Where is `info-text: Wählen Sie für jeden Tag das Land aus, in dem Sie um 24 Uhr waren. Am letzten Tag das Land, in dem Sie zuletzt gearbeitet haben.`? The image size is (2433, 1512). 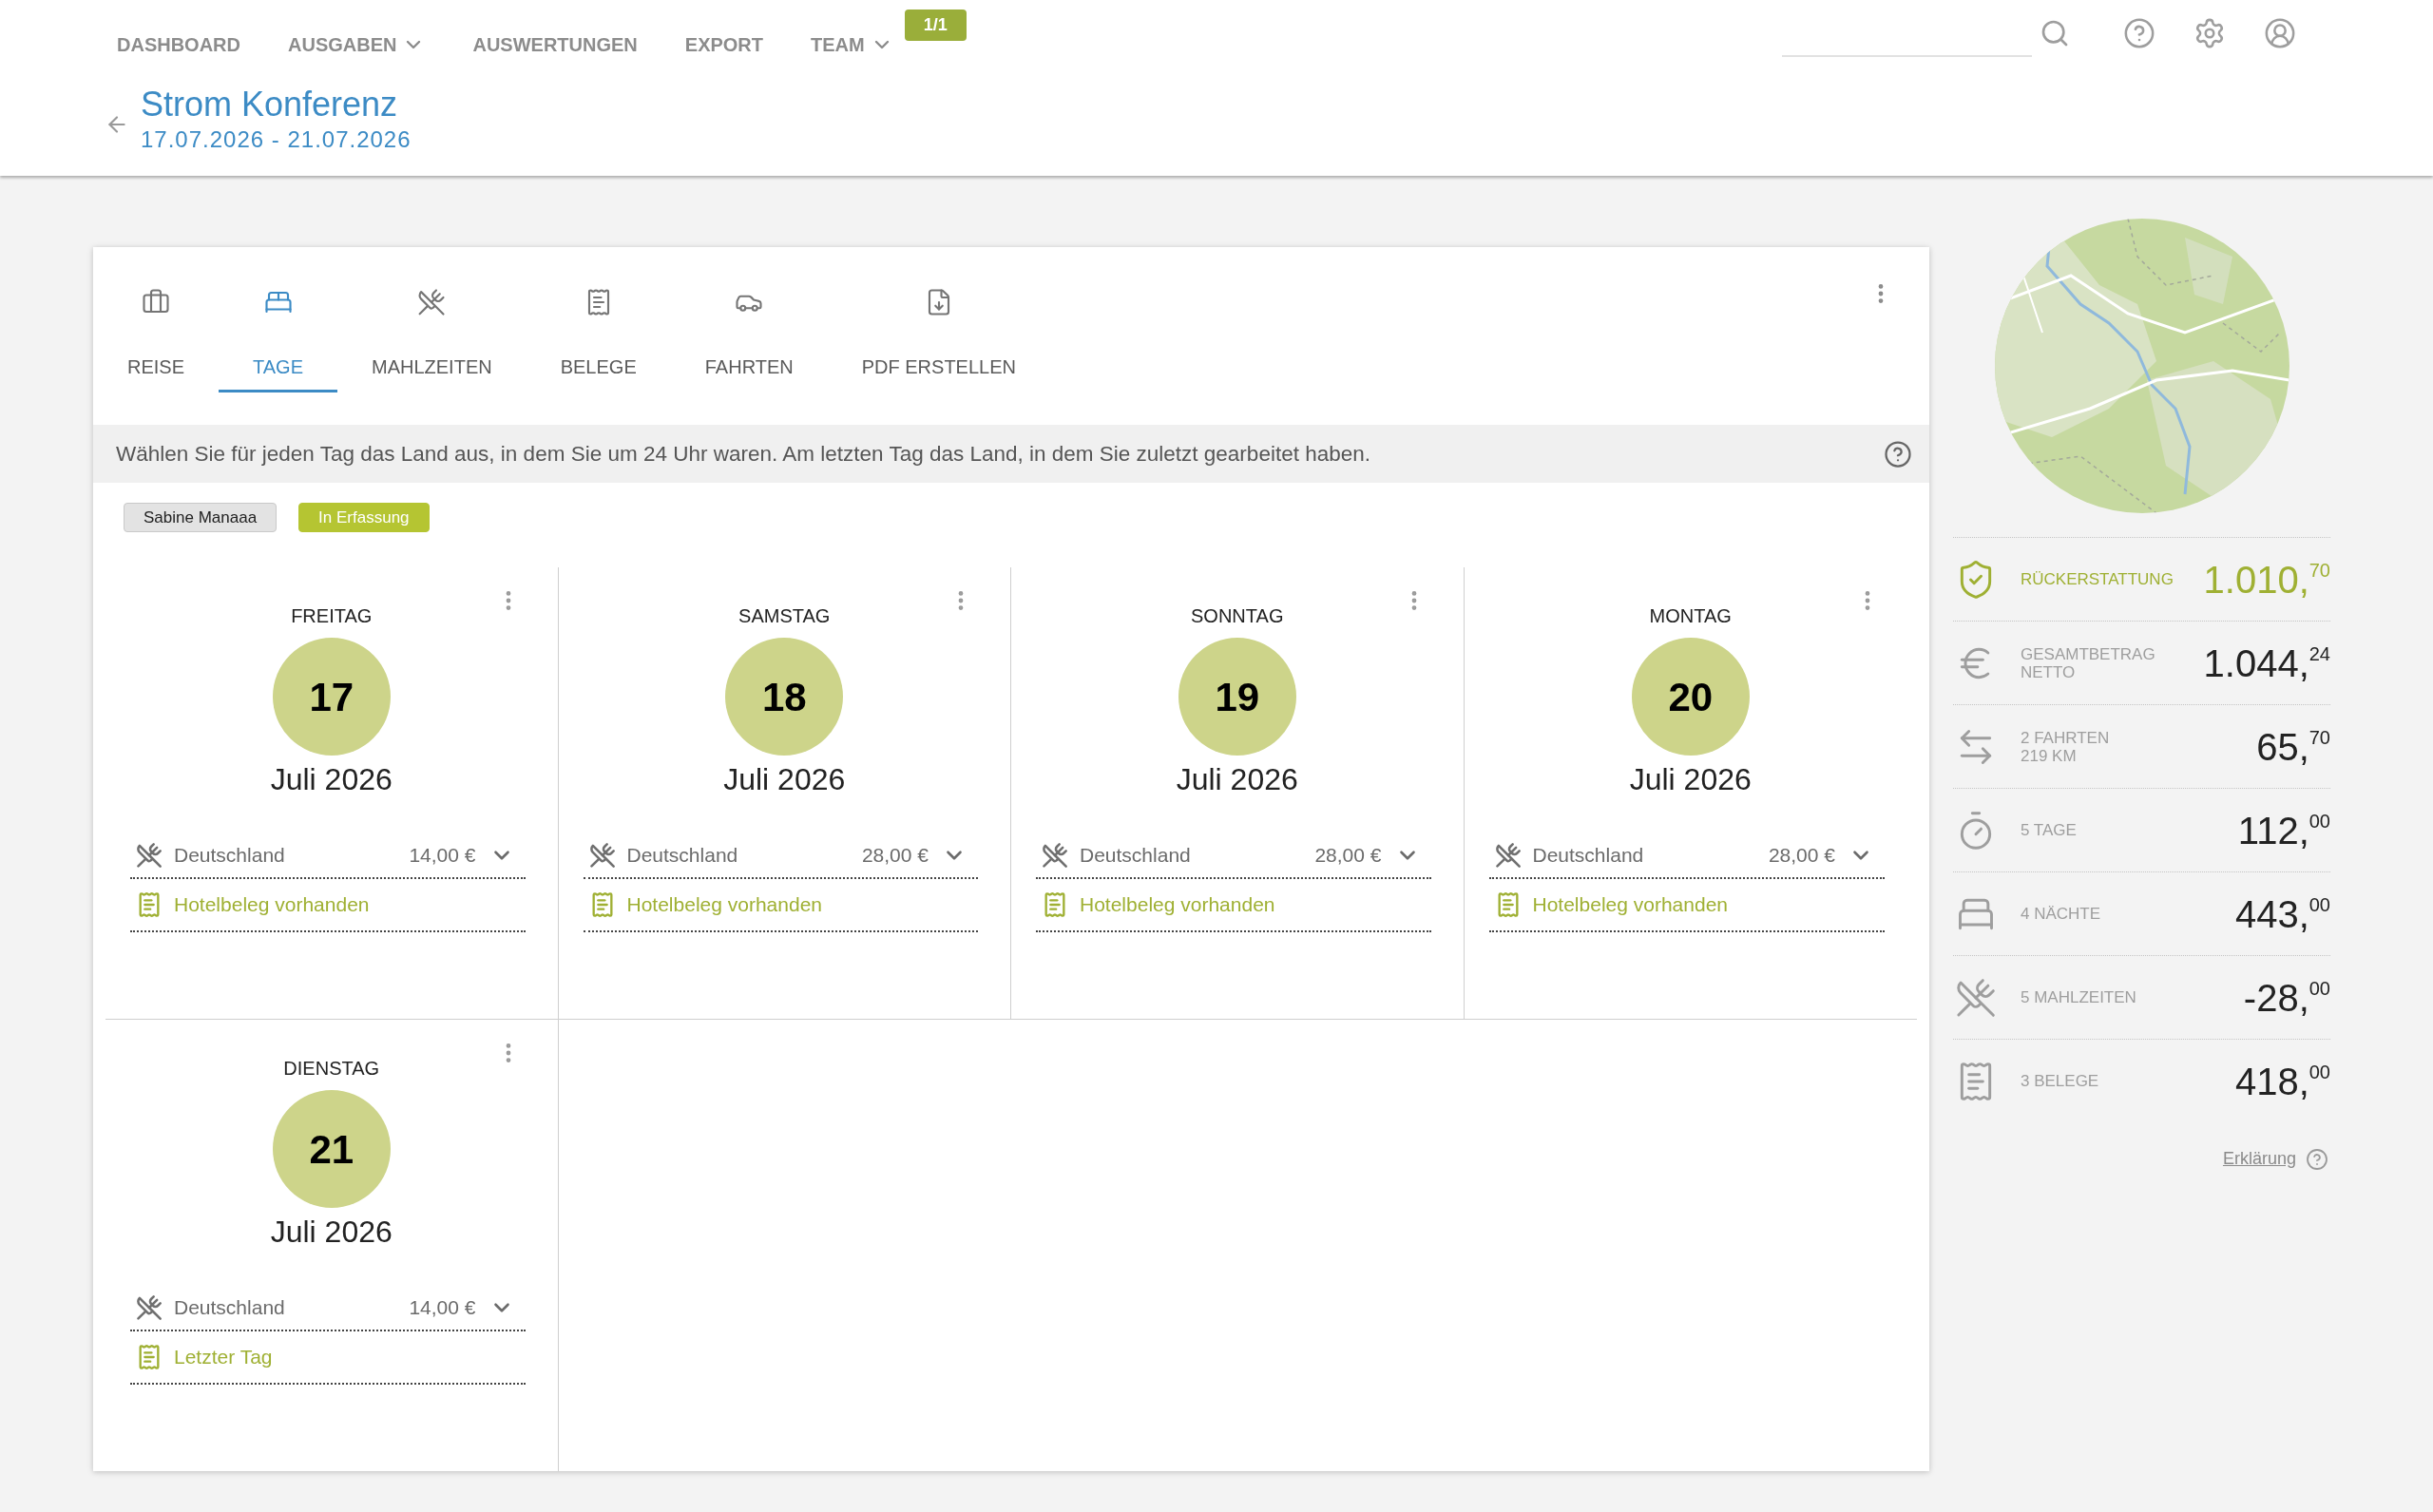
info-text: Wählen Sie für jeden Tag das Land aus, in dem Sie um 24 Uhr waren. Am letzten Tag das Land, in dem Sie zuletzt gearbeitet haben. is located at coordinates (743, 454).